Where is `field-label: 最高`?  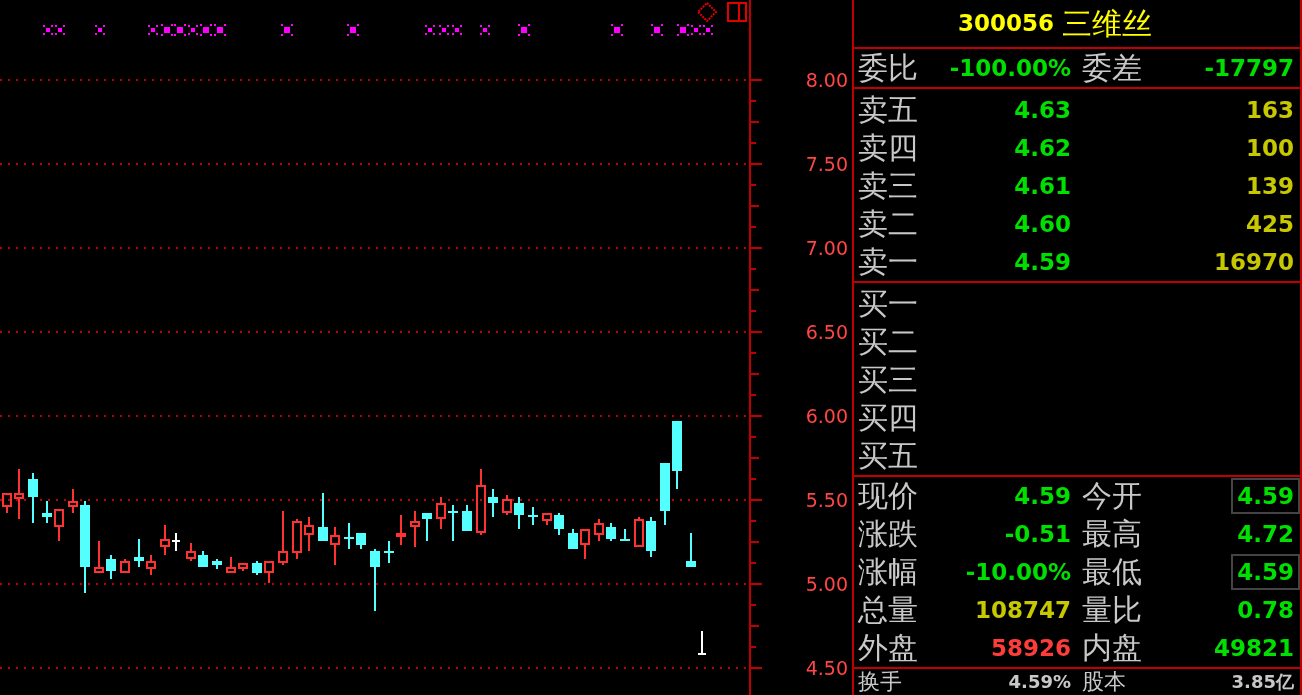 field-label: 最高 is located at coordinates (1112, 534).